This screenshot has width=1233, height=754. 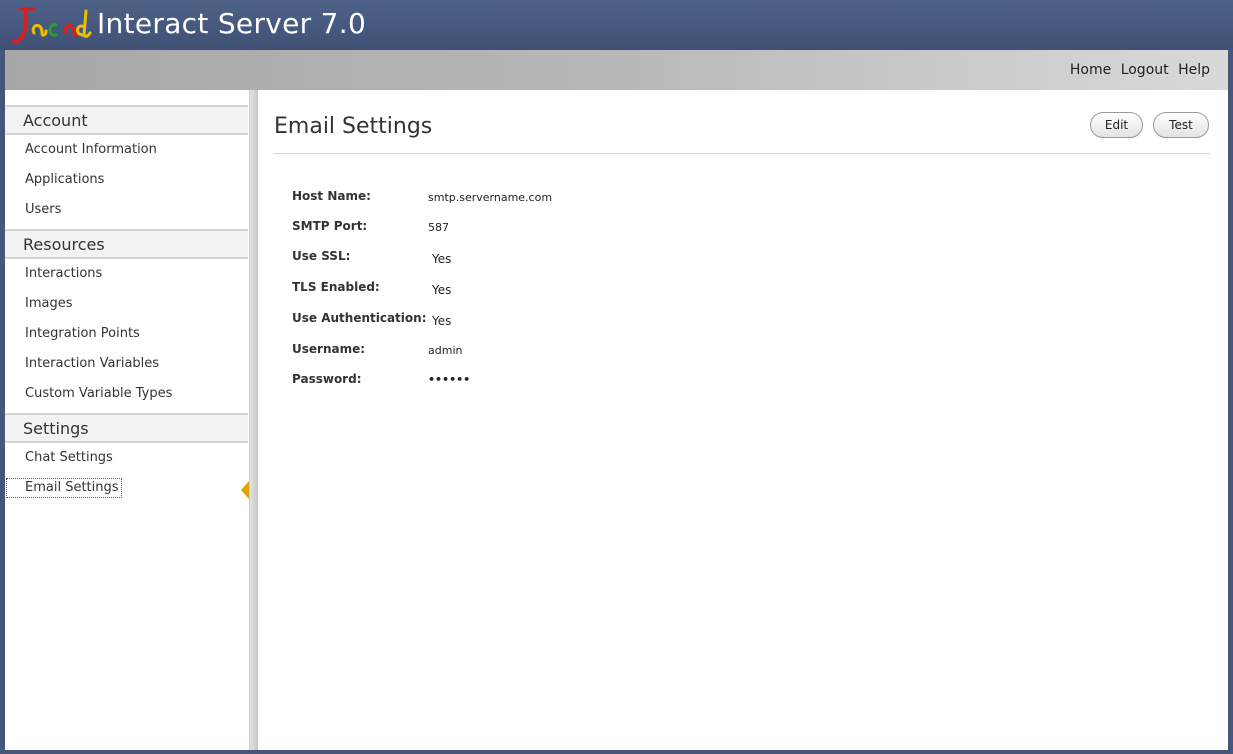 What do you see at coordinates (245, 490) in the screenshot?
I see `active-item-marker` at bounding box center [245, 490].